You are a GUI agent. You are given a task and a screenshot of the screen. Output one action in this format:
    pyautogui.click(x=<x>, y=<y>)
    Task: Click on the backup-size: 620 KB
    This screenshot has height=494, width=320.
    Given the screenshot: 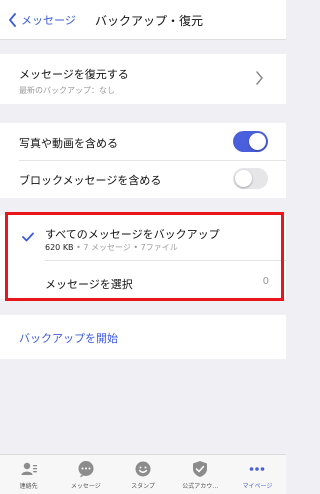 What is the action you would take?
    pyautogui.click(x=59, y=247)
    